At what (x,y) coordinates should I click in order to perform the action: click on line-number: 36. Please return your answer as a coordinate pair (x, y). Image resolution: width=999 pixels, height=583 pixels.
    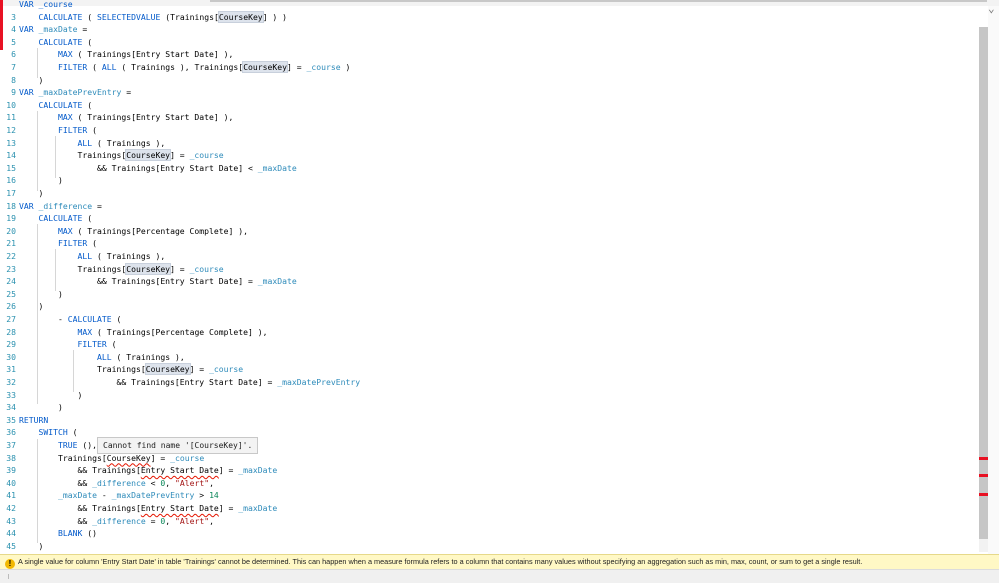
    Looking at the image, I should click on (11, 432).